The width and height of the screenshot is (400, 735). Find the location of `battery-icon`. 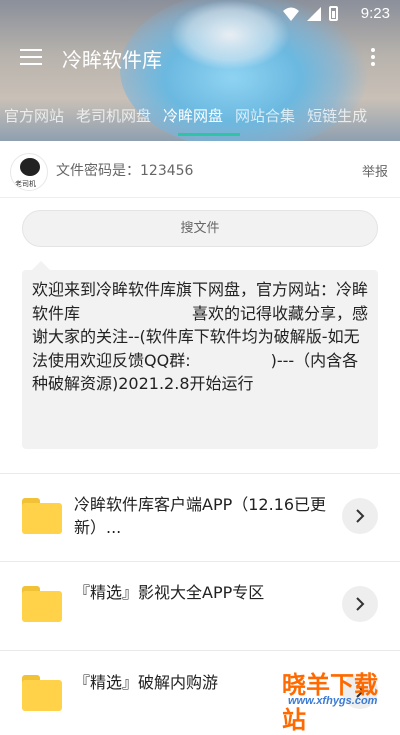

battery-icon is located at coordinates (333, 13).